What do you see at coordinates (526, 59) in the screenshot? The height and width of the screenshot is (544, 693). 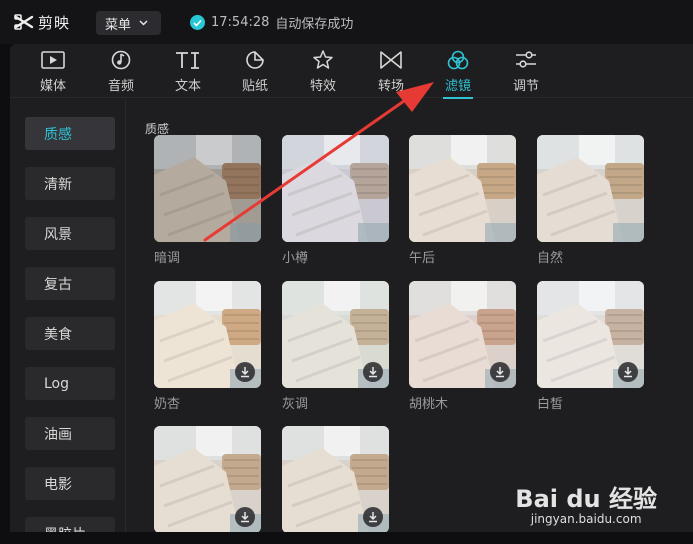 I see `adjust-icon` at bounding box center [526, 59].